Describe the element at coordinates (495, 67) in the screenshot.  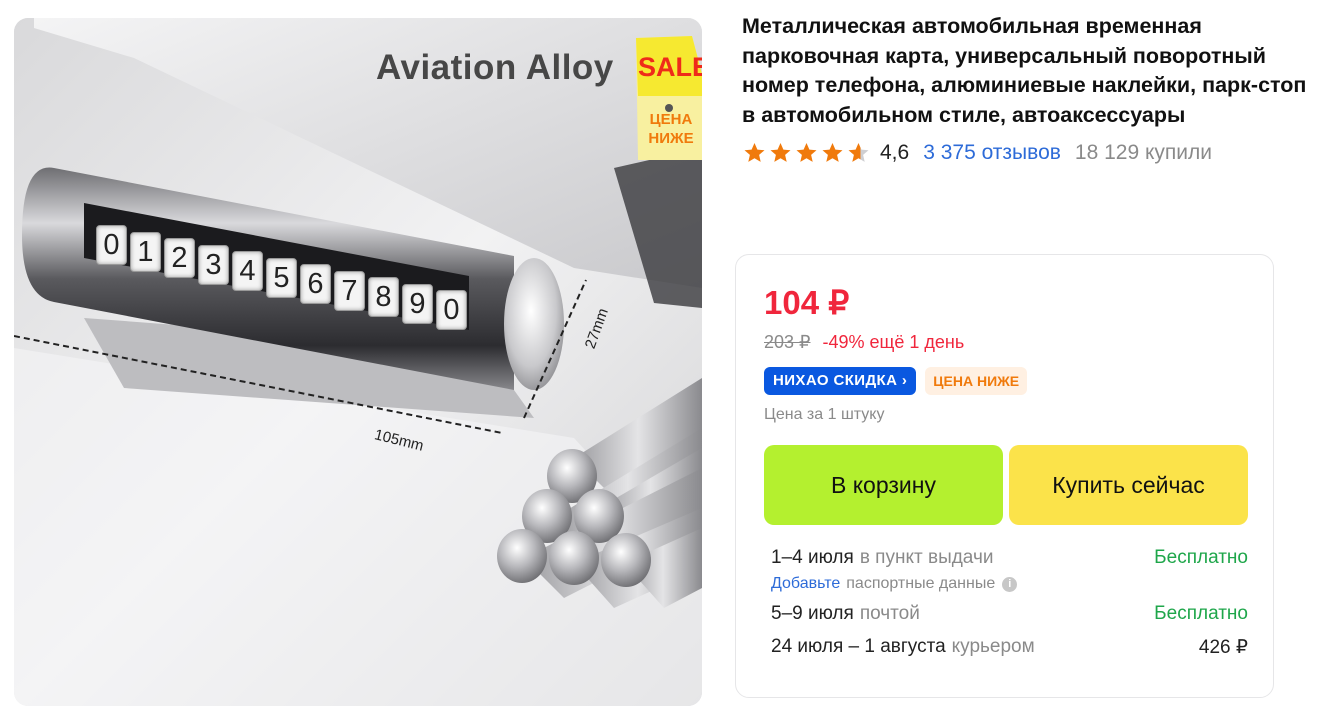
I see `image-headline: Aviation Alloy` at that location.